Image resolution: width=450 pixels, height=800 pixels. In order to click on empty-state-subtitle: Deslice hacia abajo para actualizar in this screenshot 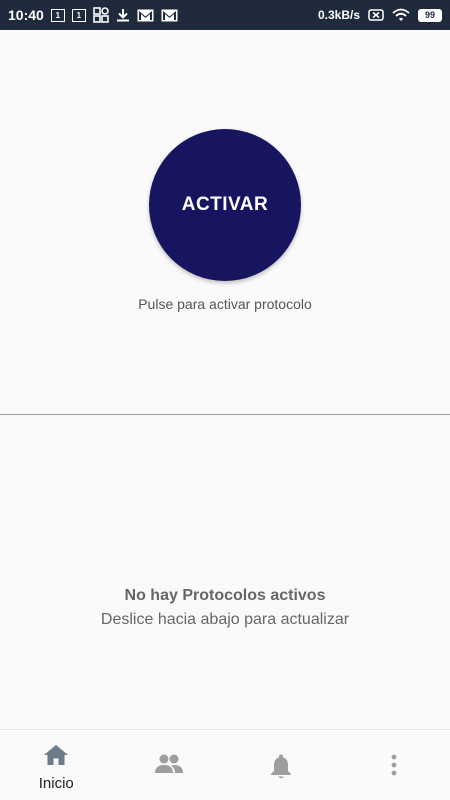, I will do `click(225, 619)`.